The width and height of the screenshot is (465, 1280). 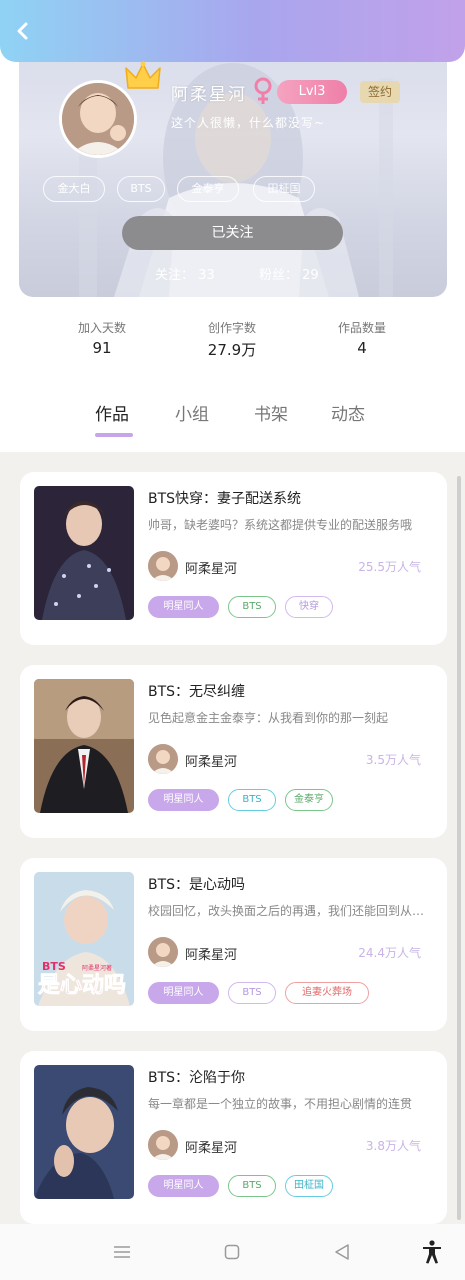 What do you see at coordinates (82, 985) in the screenshot?
I see `cover-title-text: 是心动吗` at bounding box center [82, 985].